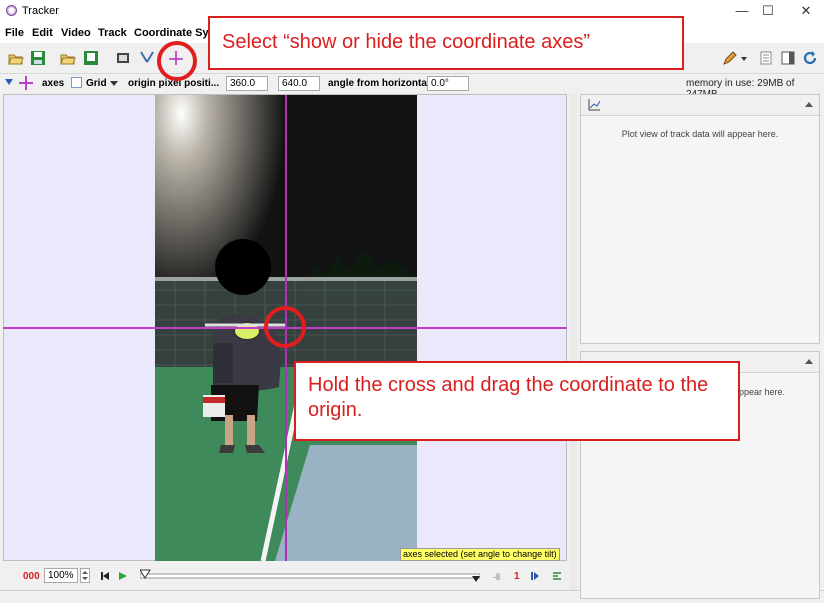  I want to click on frame-counter: 000, so click(31, 576).